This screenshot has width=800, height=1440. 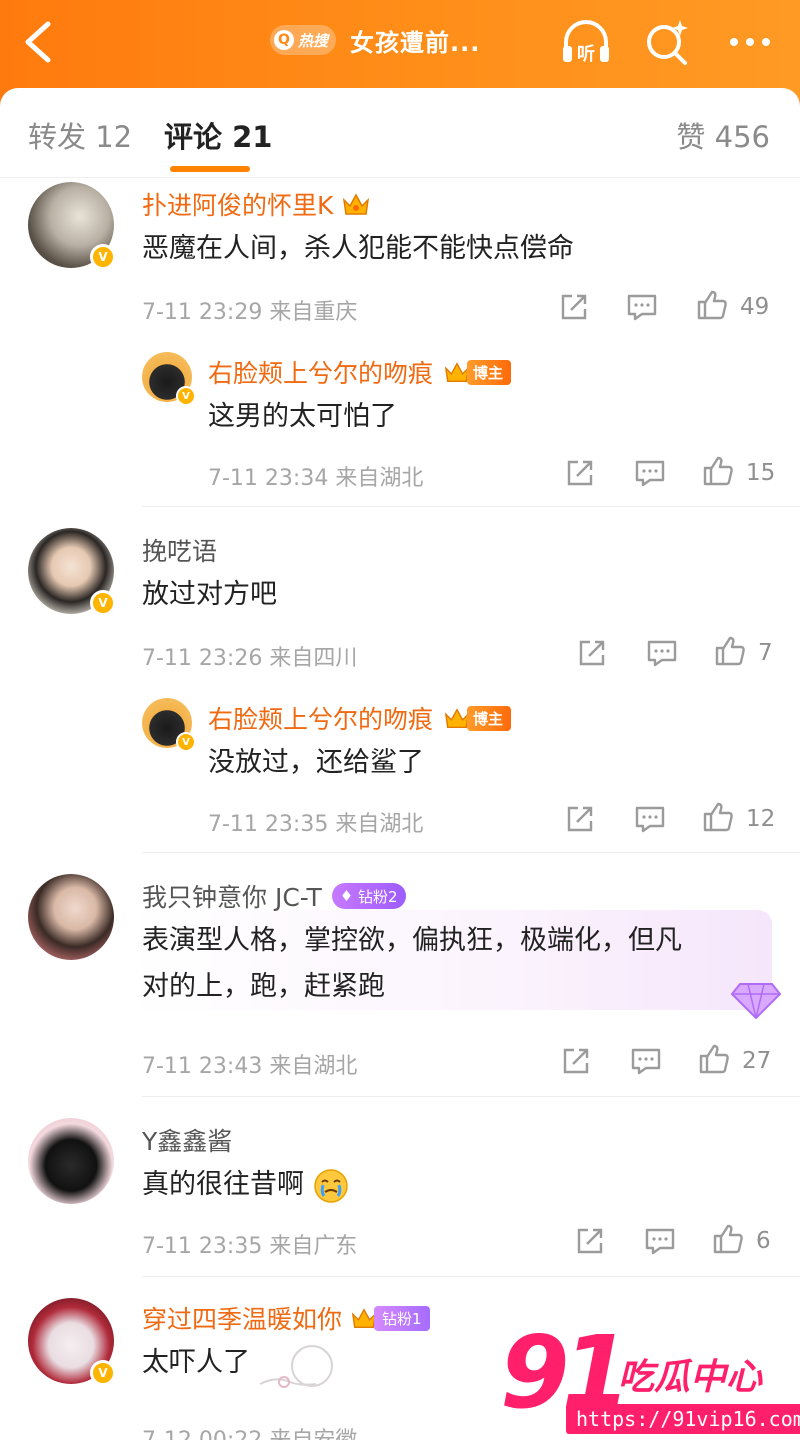 I want to click on comment-text: 没放过，还给鲨了, so click(x=316, y=762).